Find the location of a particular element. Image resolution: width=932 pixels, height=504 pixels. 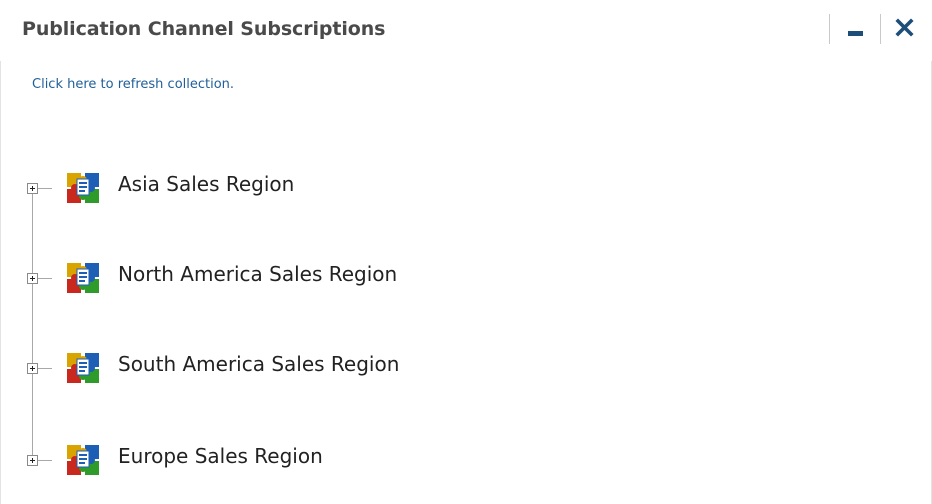

refresh-collection-link: Click here to refresh collection. is located at coordinates (133, 84).